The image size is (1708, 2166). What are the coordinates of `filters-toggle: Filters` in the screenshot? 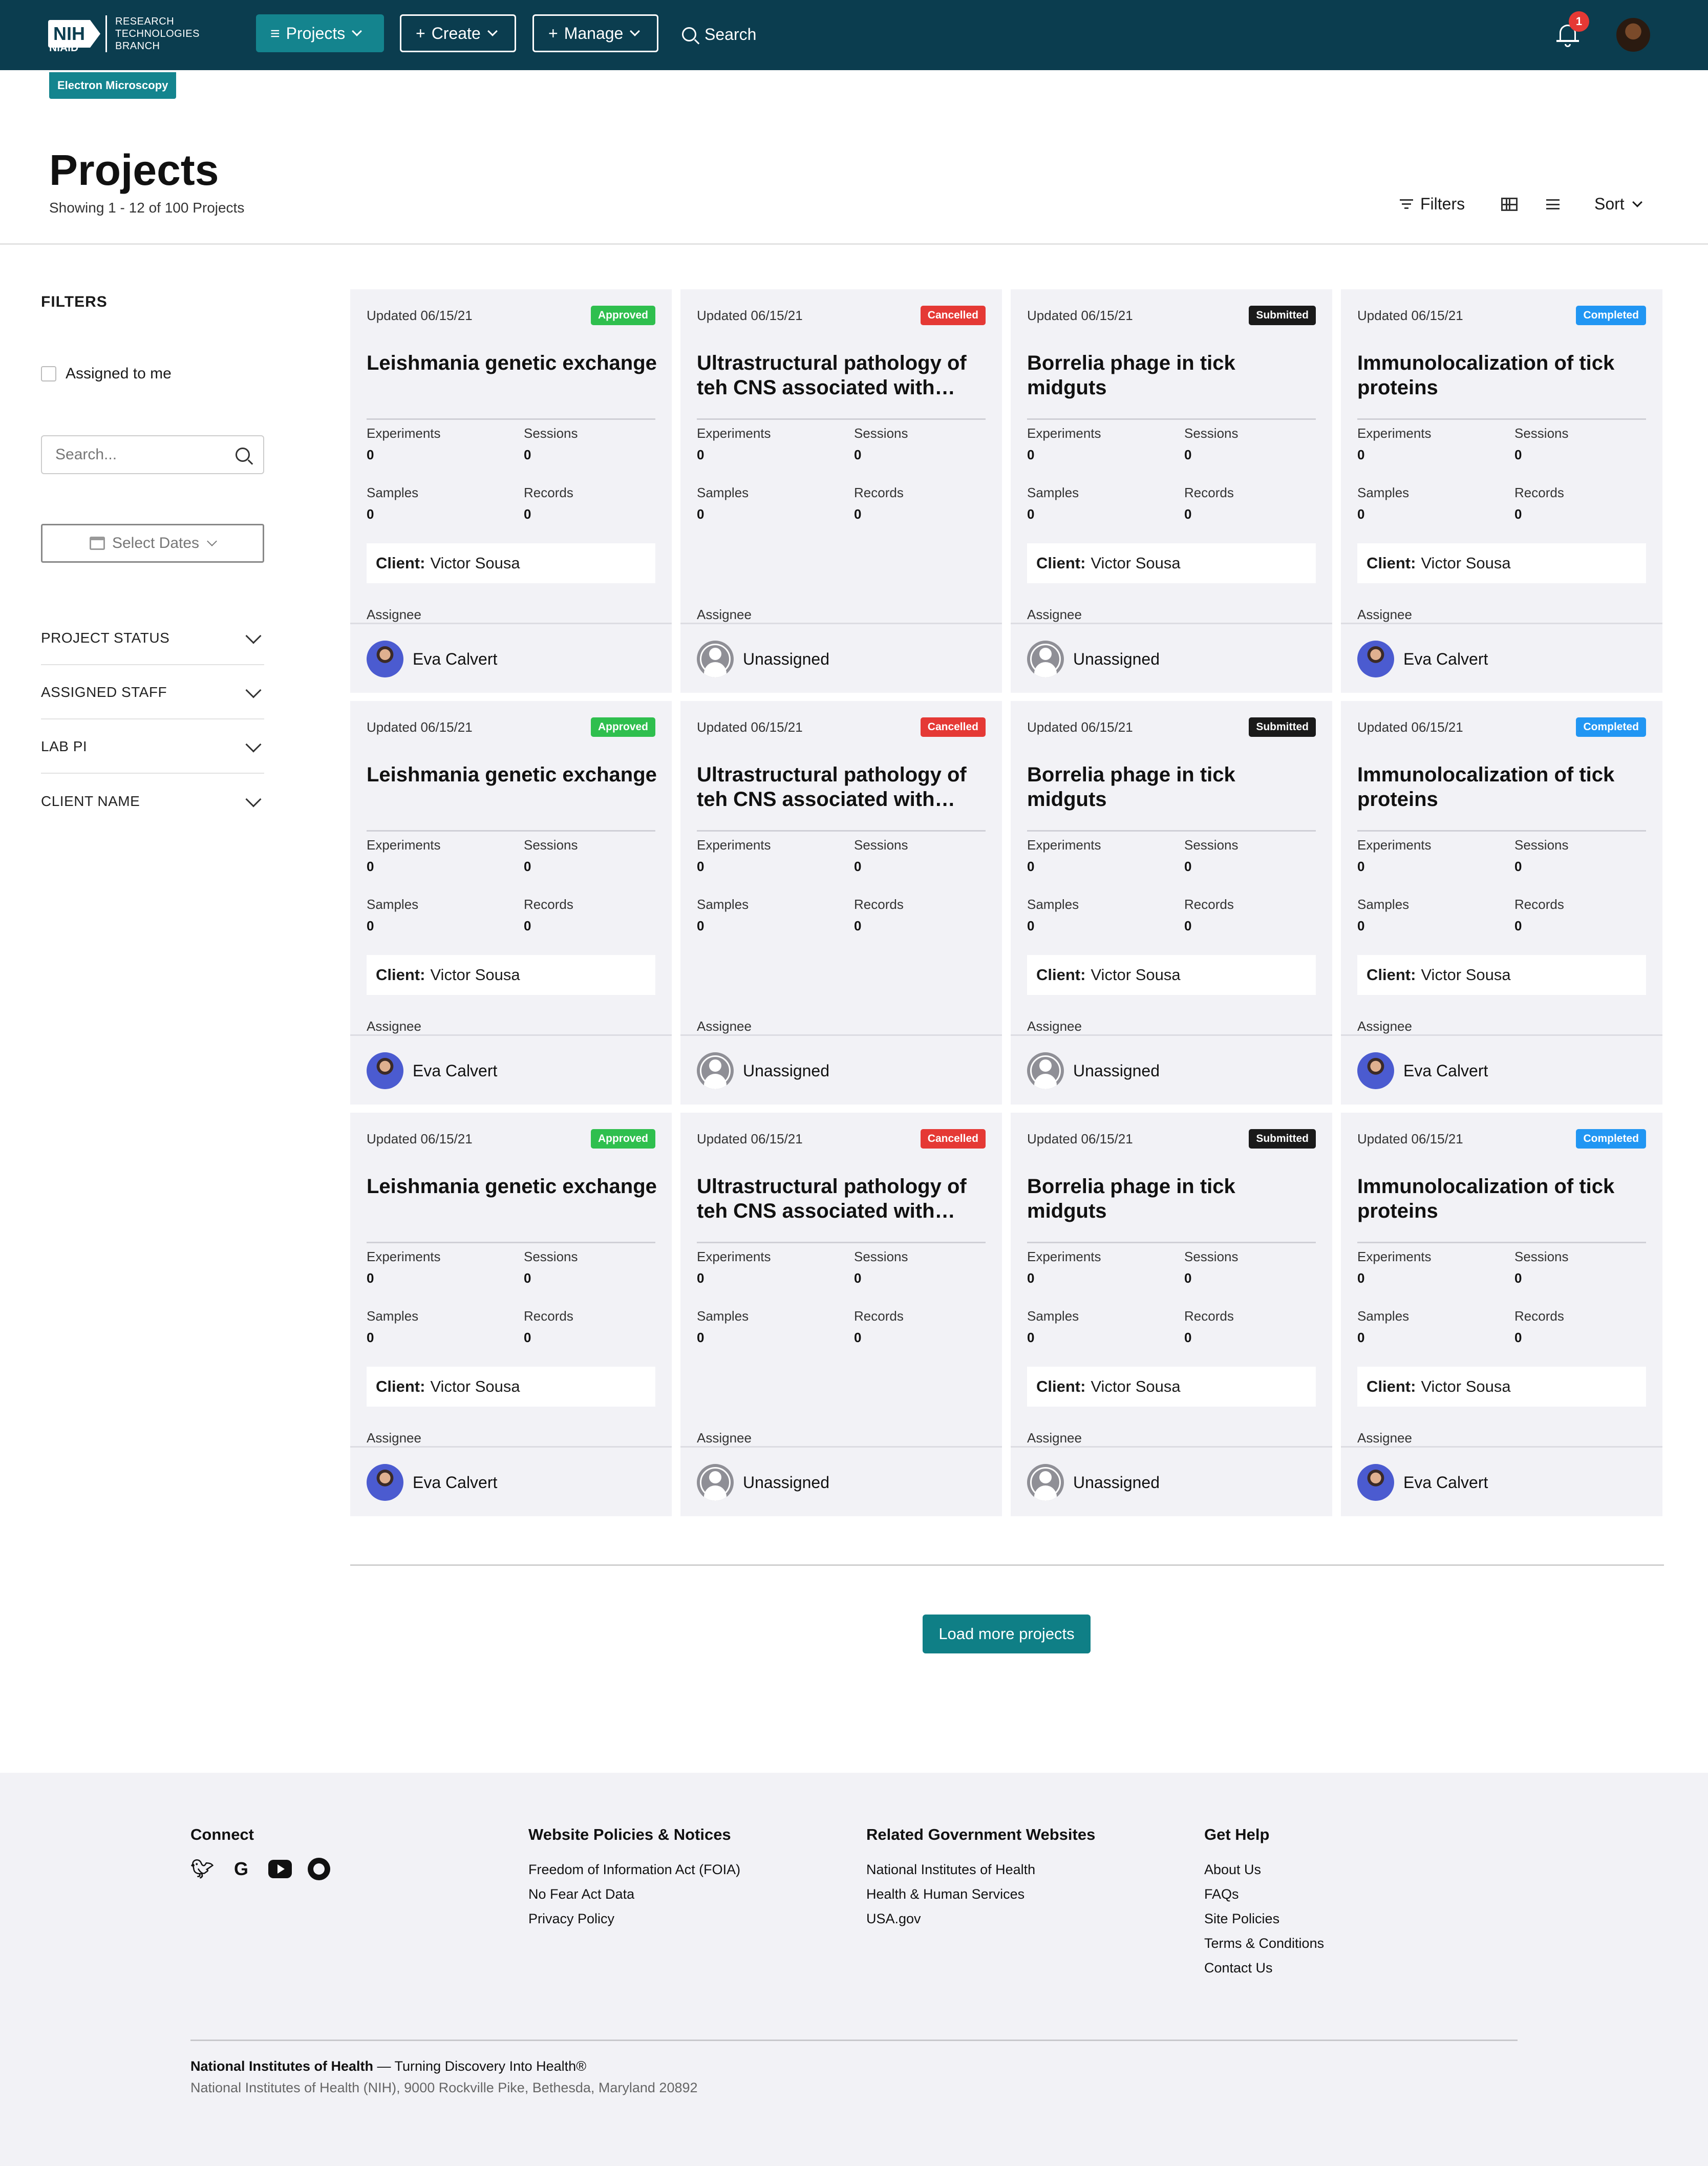 It's located at (1432, 204).